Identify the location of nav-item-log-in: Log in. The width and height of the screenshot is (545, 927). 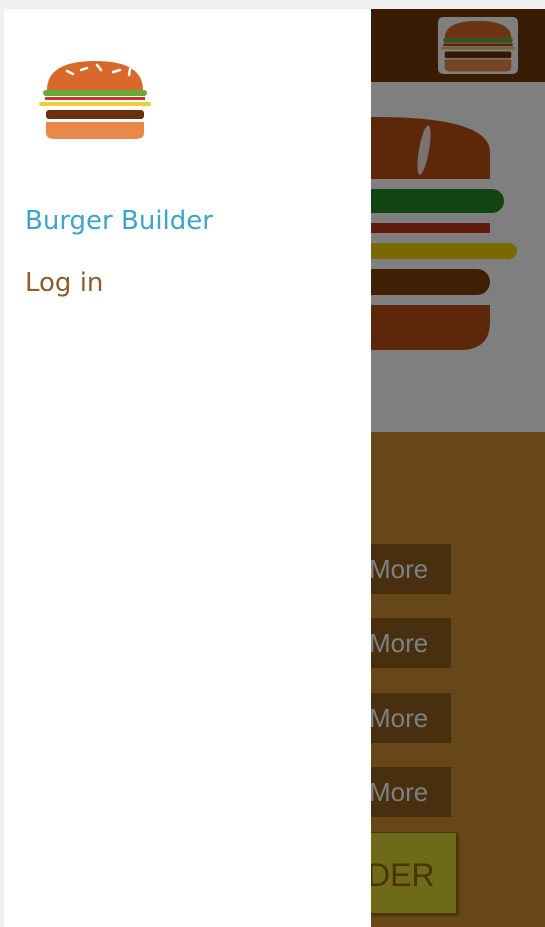
(64, 283).